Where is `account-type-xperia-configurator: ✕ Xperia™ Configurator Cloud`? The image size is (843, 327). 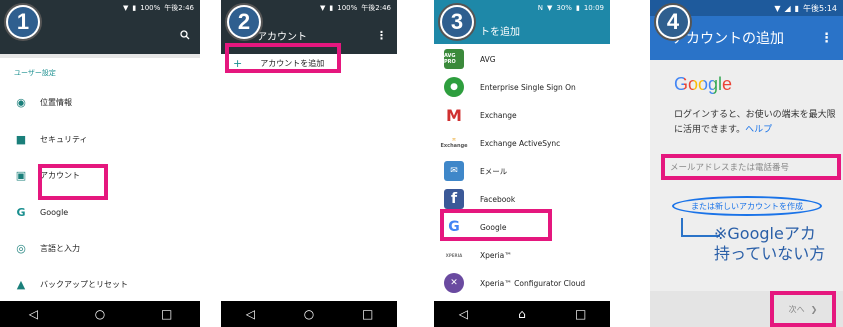
account-type-xperia-configurator: ✕ Xperia™ Configurator Cloud is located at coordinates (522, 283).